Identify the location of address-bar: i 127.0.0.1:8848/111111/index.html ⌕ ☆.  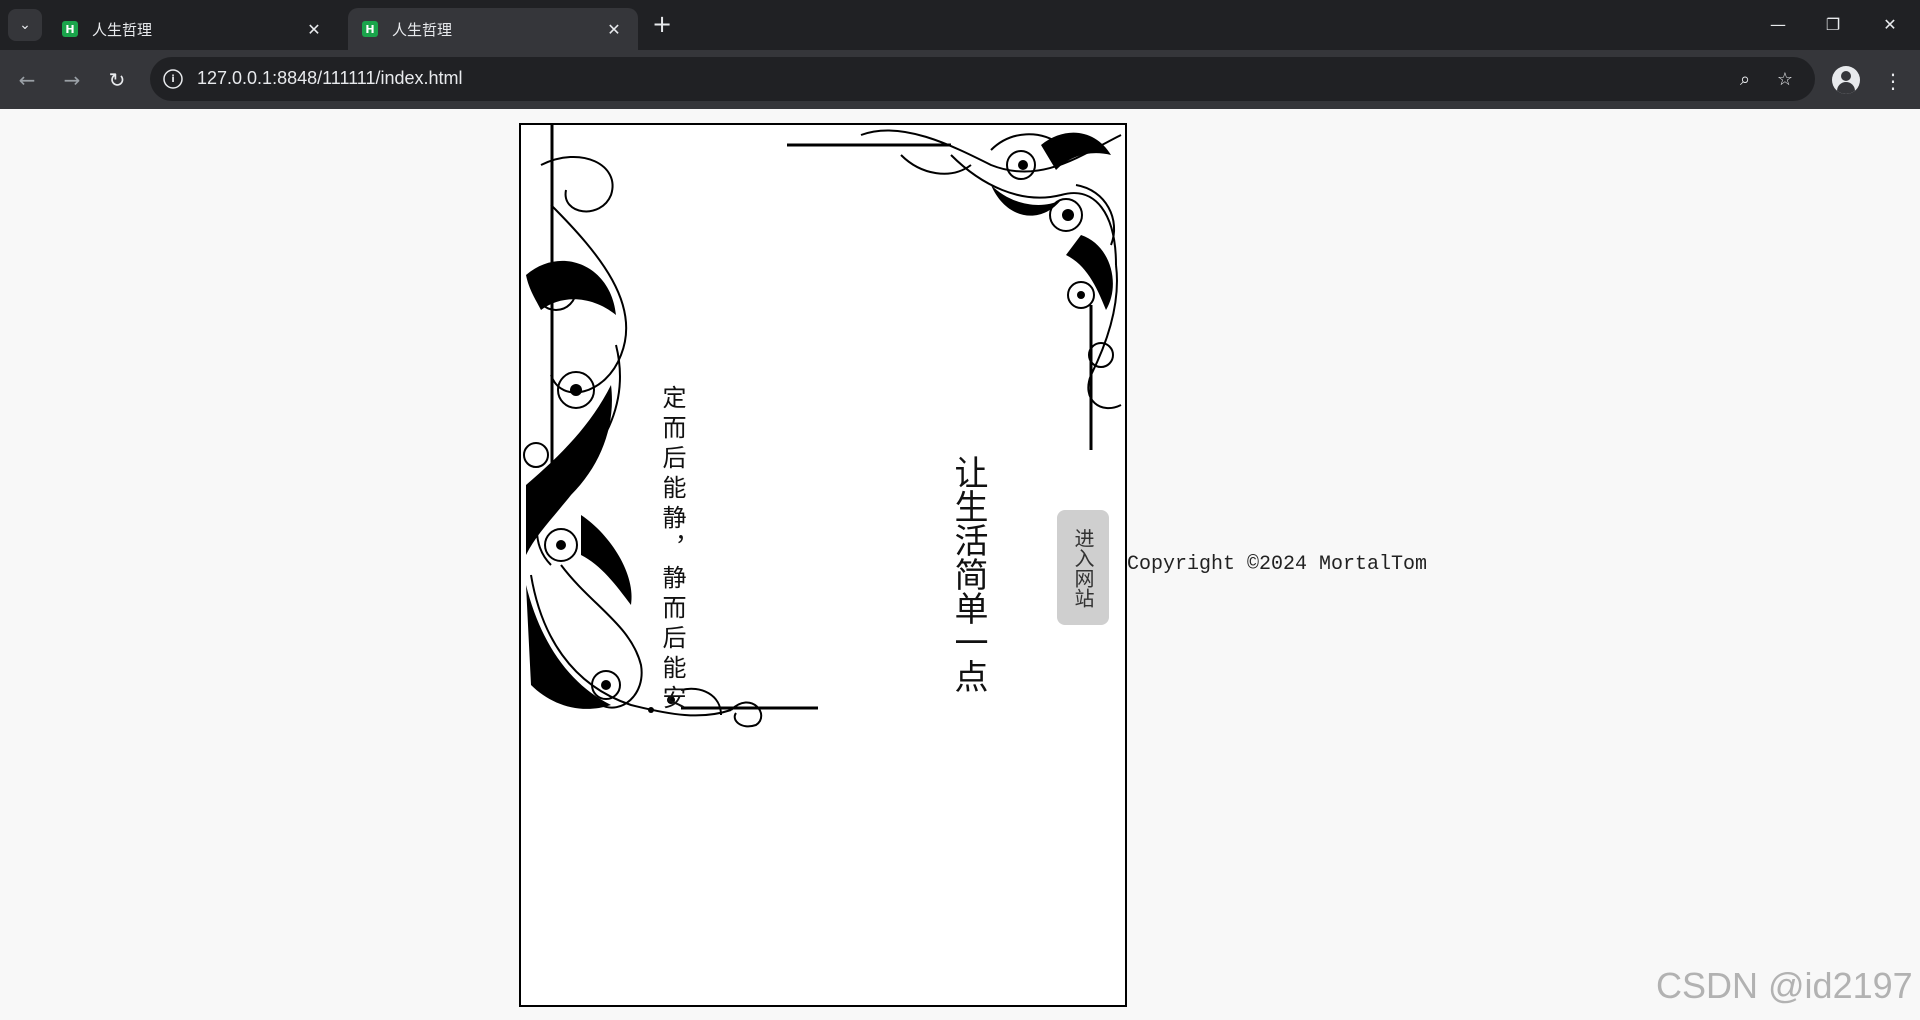
(982, 79).